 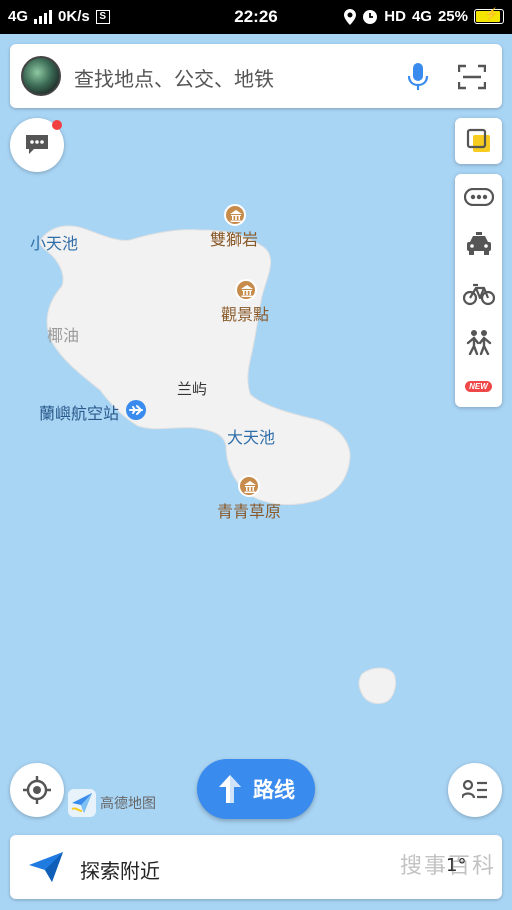 I want to click on more-tools-button, so click(x=478, y=197).